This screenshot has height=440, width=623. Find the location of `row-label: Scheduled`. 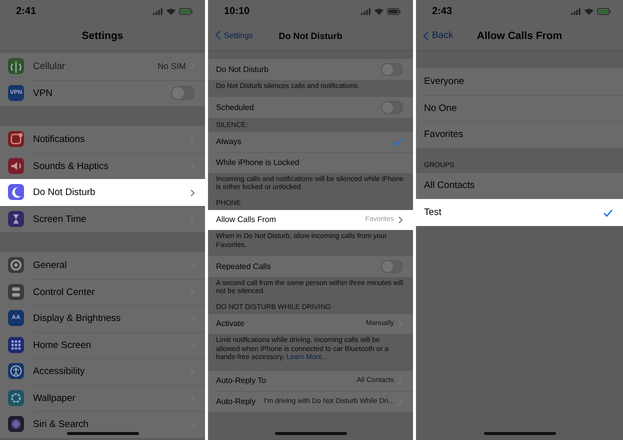

row-label: Scheduled is located at coordinates (235, 107).